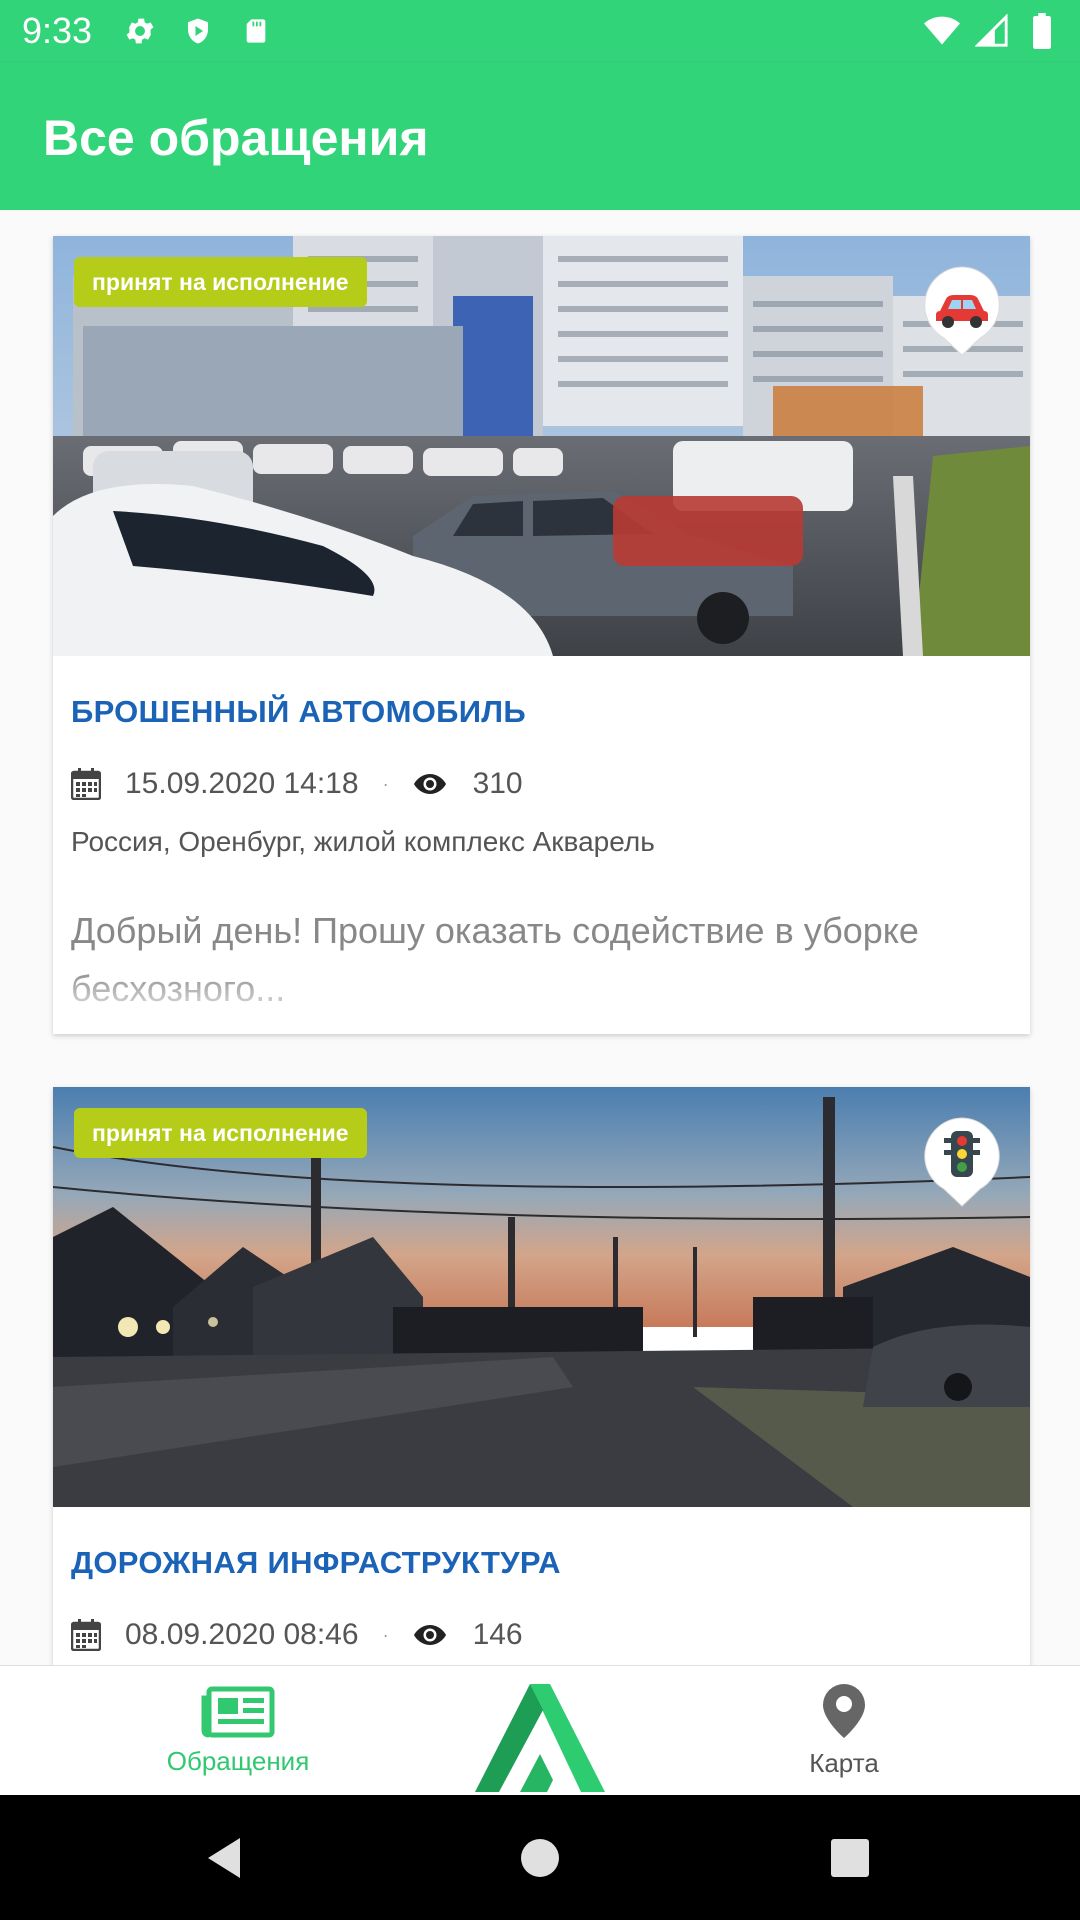  What do you see at coordinates (242, 783) in the screenshot?
I see `appeal-date: 15.09.2020 14:18` at bounding box center [242, 783].